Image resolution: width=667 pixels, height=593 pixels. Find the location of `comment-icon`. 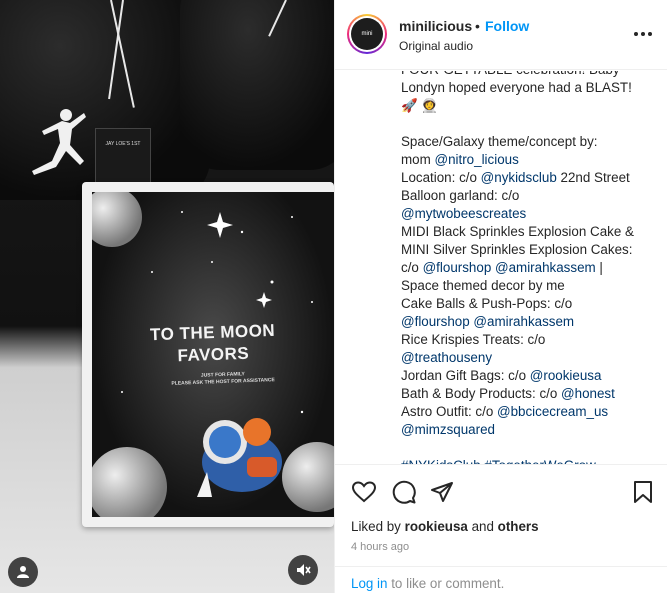

comment-icon is located at coordinates (404, 492).